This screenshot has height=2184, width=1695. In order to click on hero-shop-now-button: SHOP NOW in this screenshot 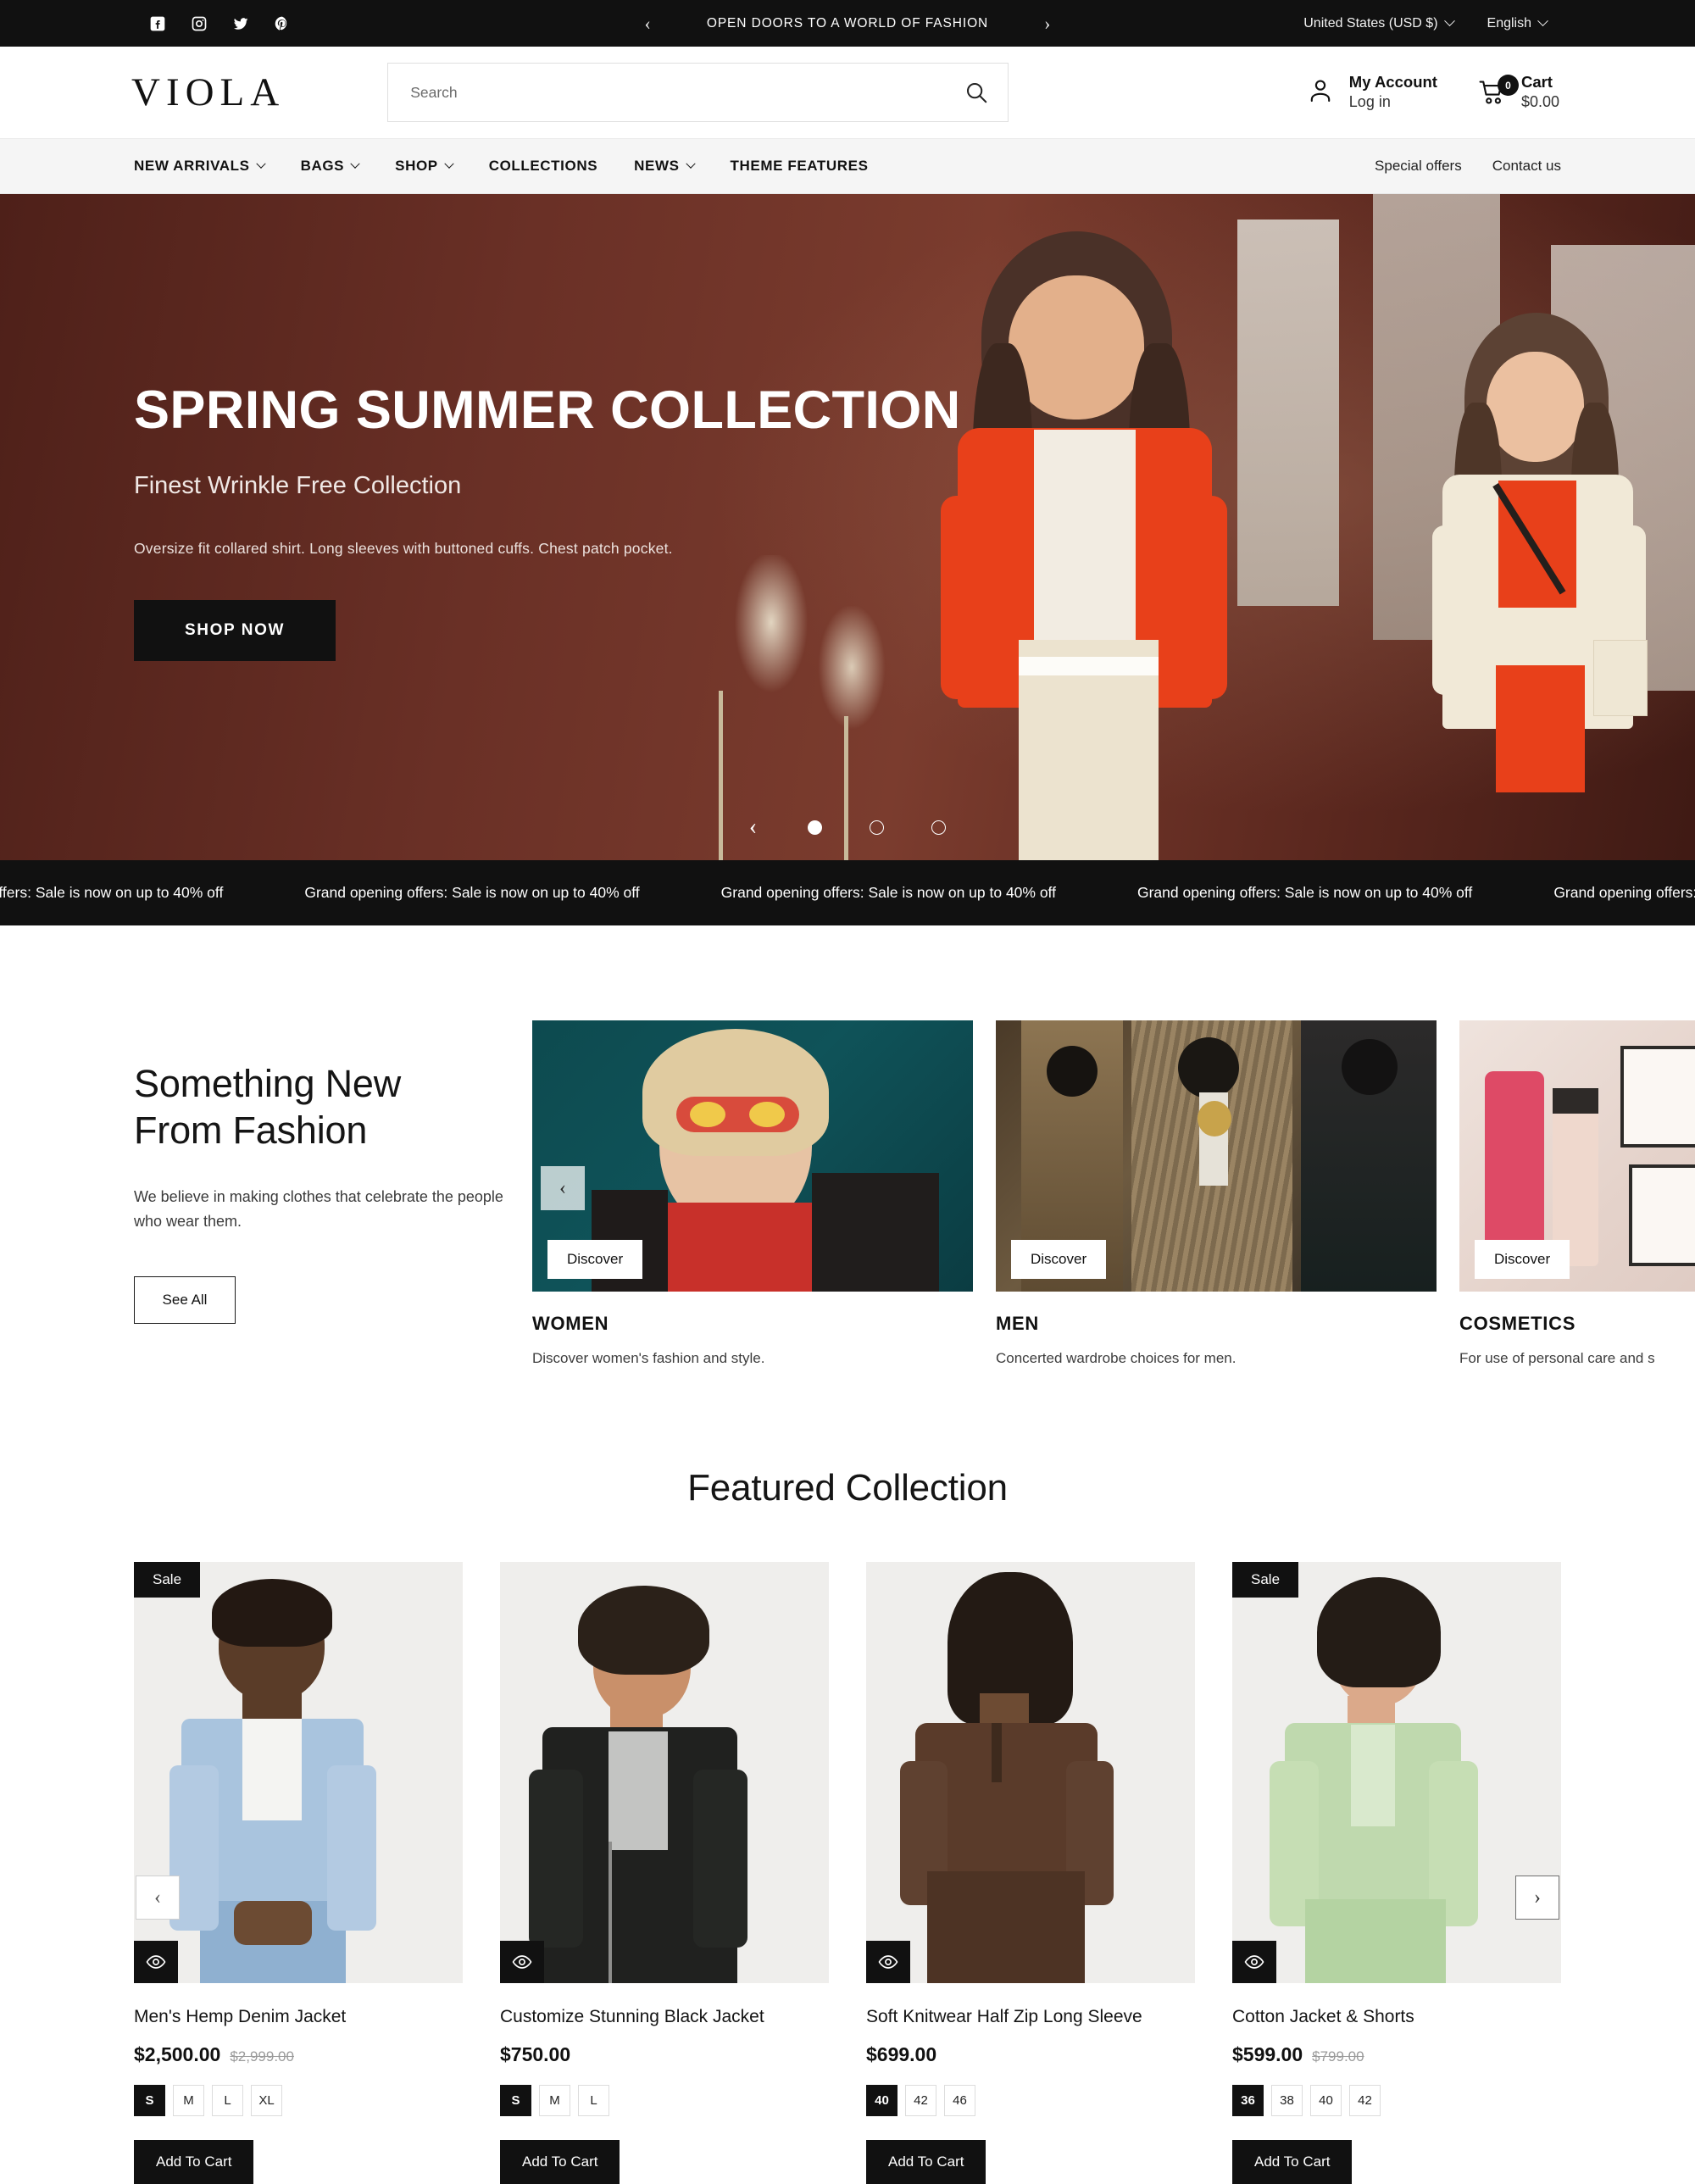, I will do `click(235, 631)`.